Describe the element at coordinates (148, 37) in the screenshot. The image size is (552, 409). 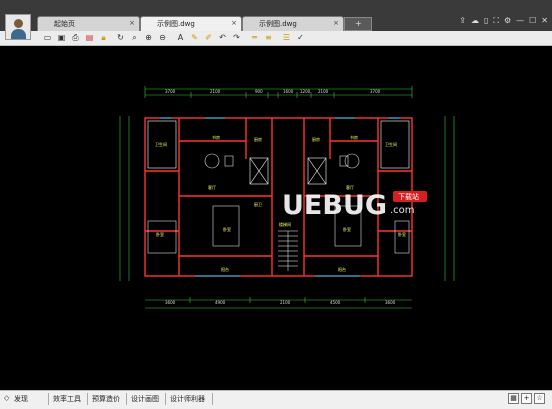
I see `zoom-in-icon: ⊕` at that location.